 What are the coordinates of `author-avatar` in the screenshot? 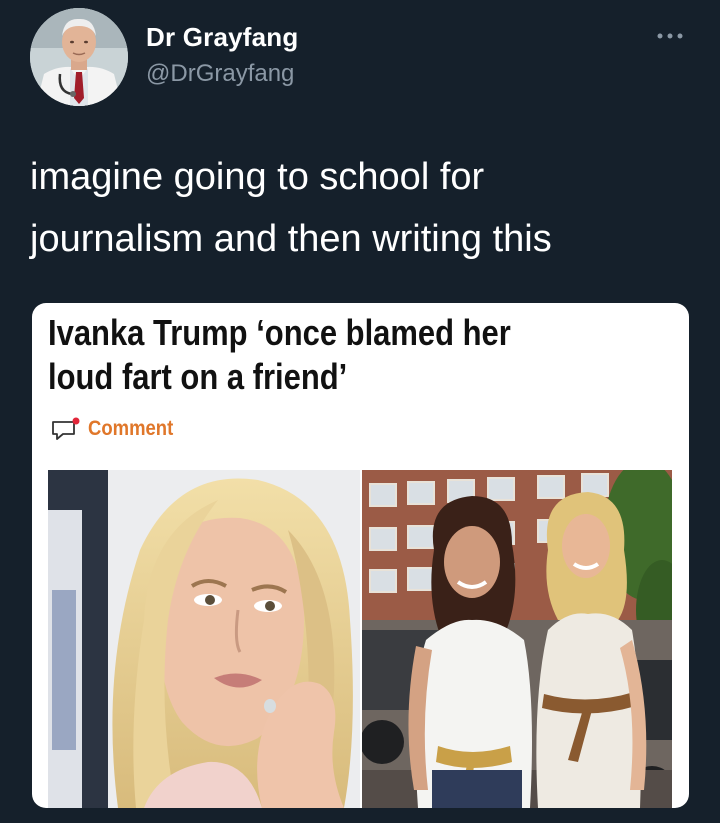 It's located at (79, 57).